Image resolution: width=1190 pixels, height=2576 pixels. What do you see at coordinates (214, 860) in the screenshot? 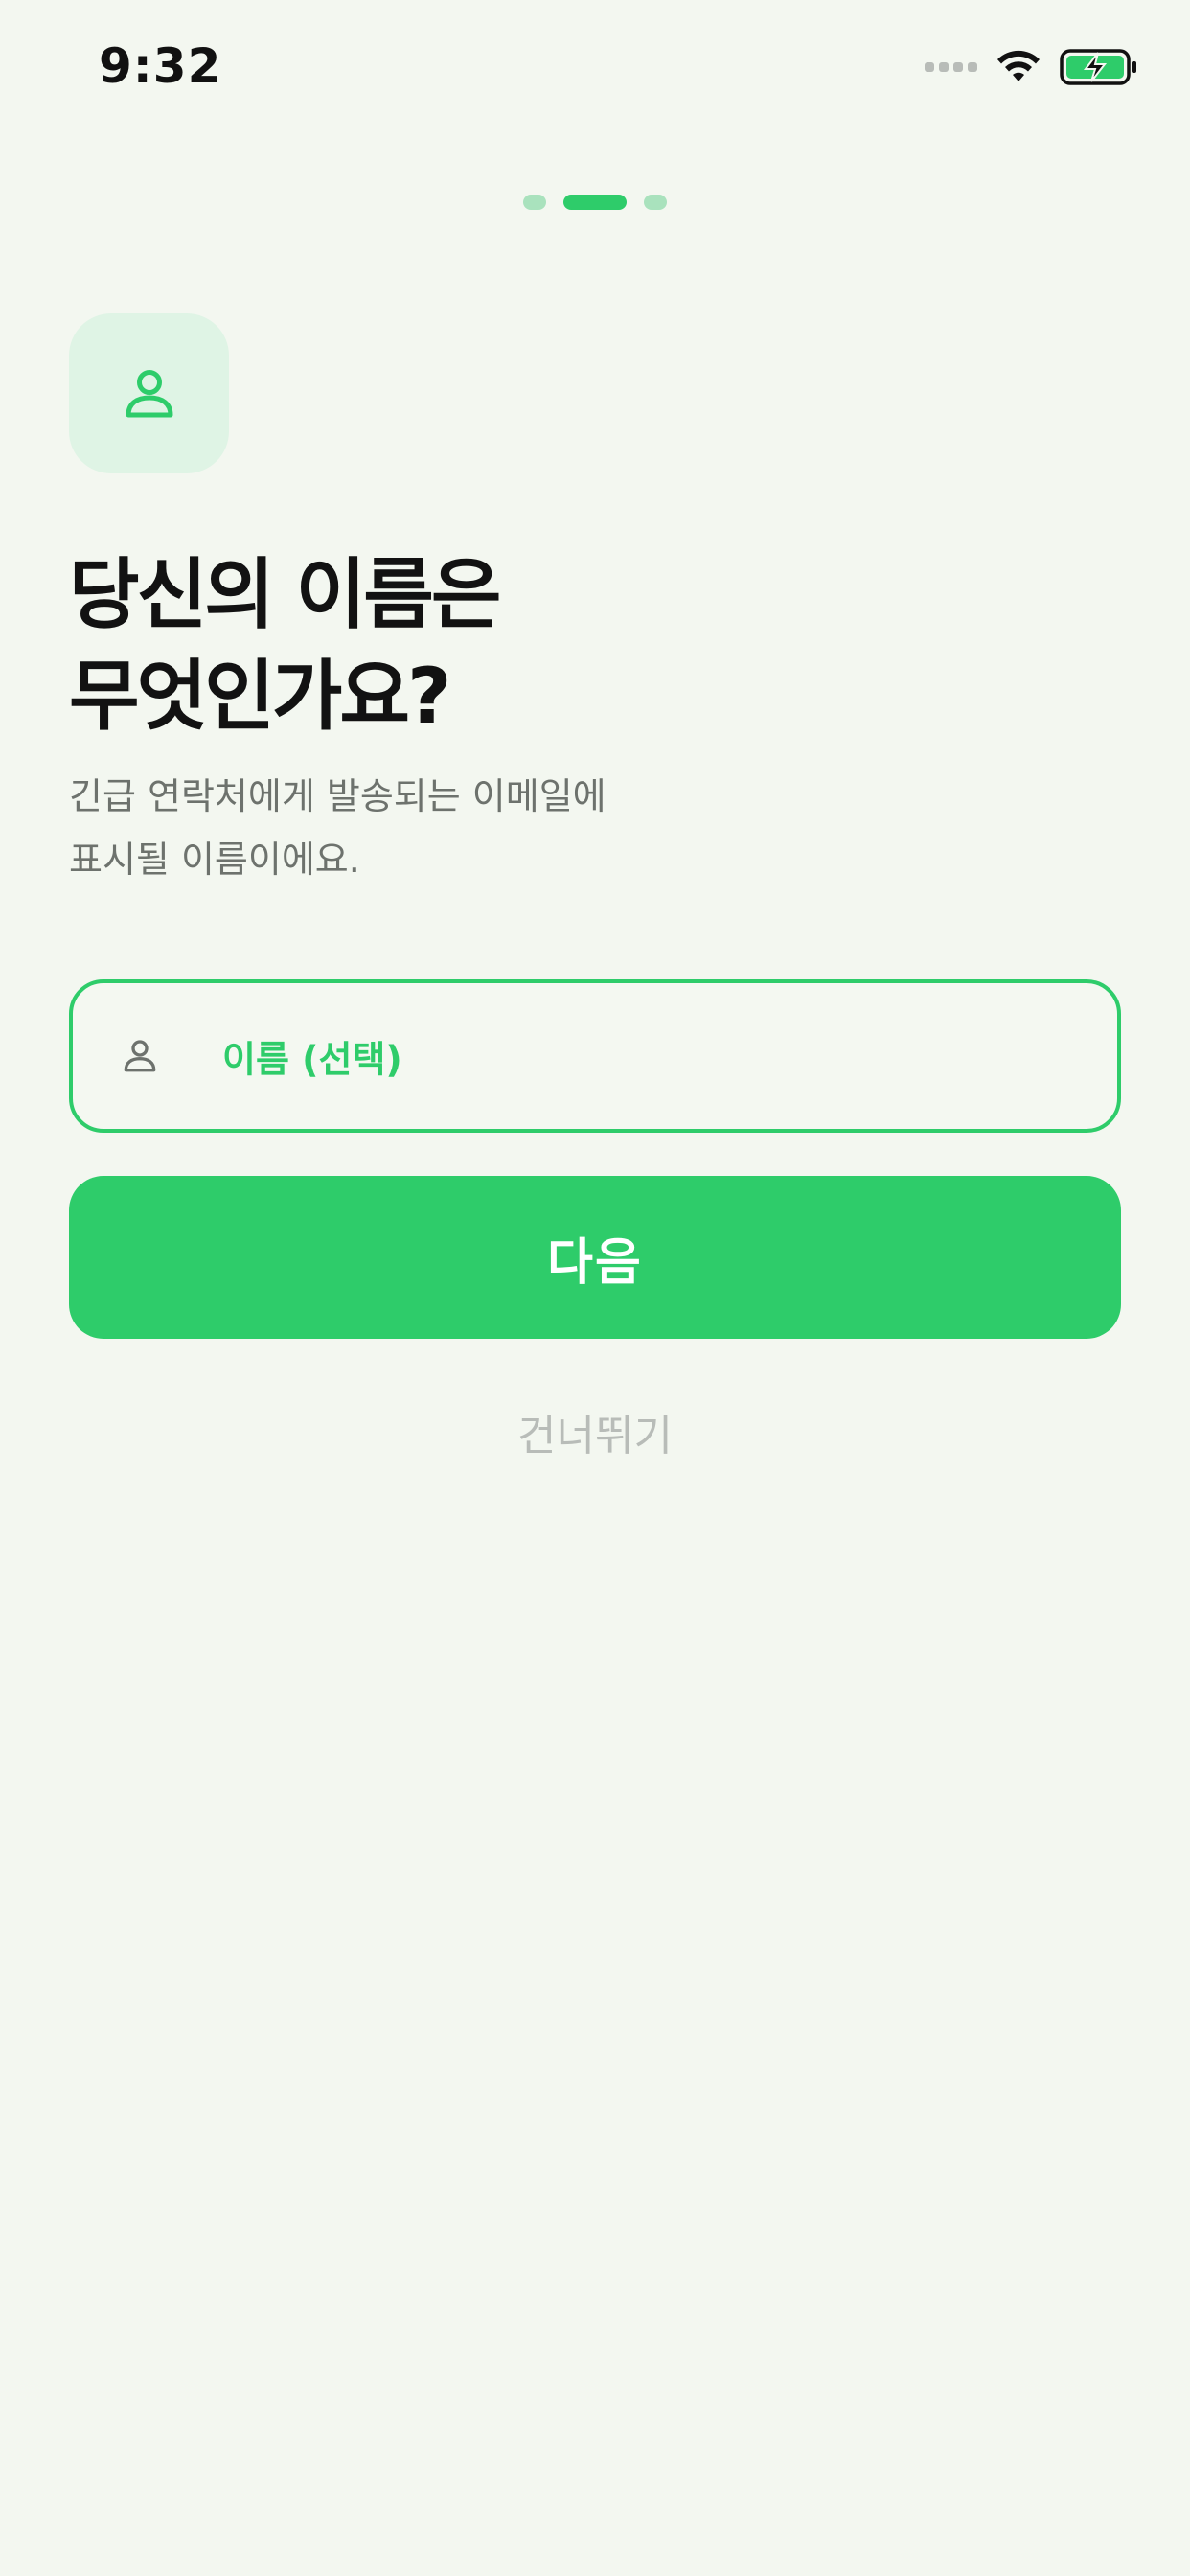
I see `subtitle-line-2: 표시될 이름이에요.` at bounding box center [214, 860].